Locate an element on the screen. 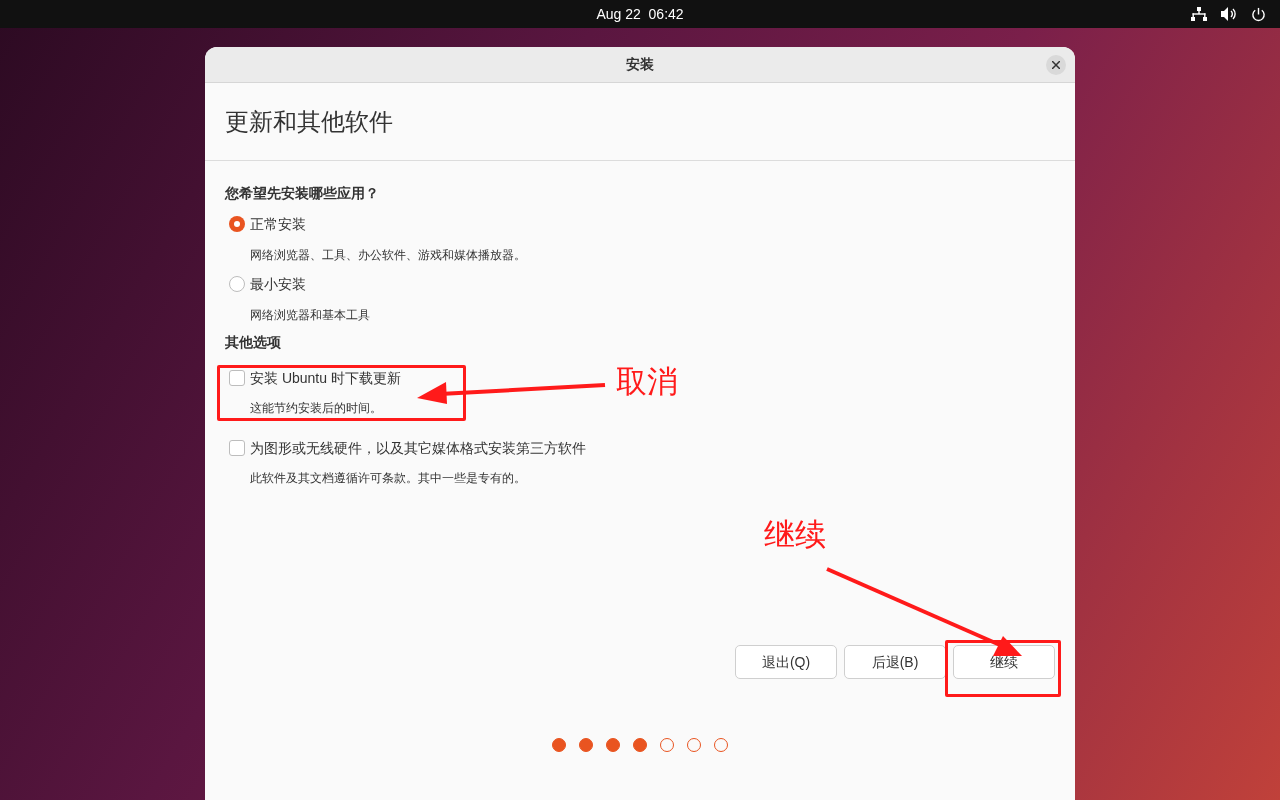 The image size is (1280, 800). annotation-label: 继续 is located at coordinates (795, 535).